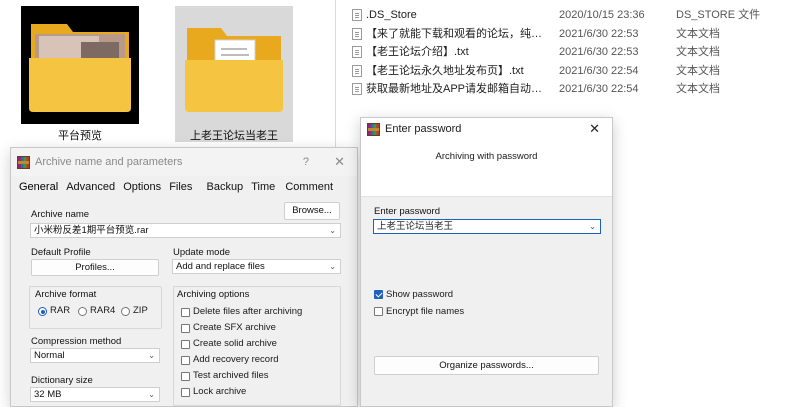 This screenshot has width=800, height=407. What do you see at coordinates (234, 70) in the screenshot?
I see `folder-with-document-icon` at bounding box center [234, 70].